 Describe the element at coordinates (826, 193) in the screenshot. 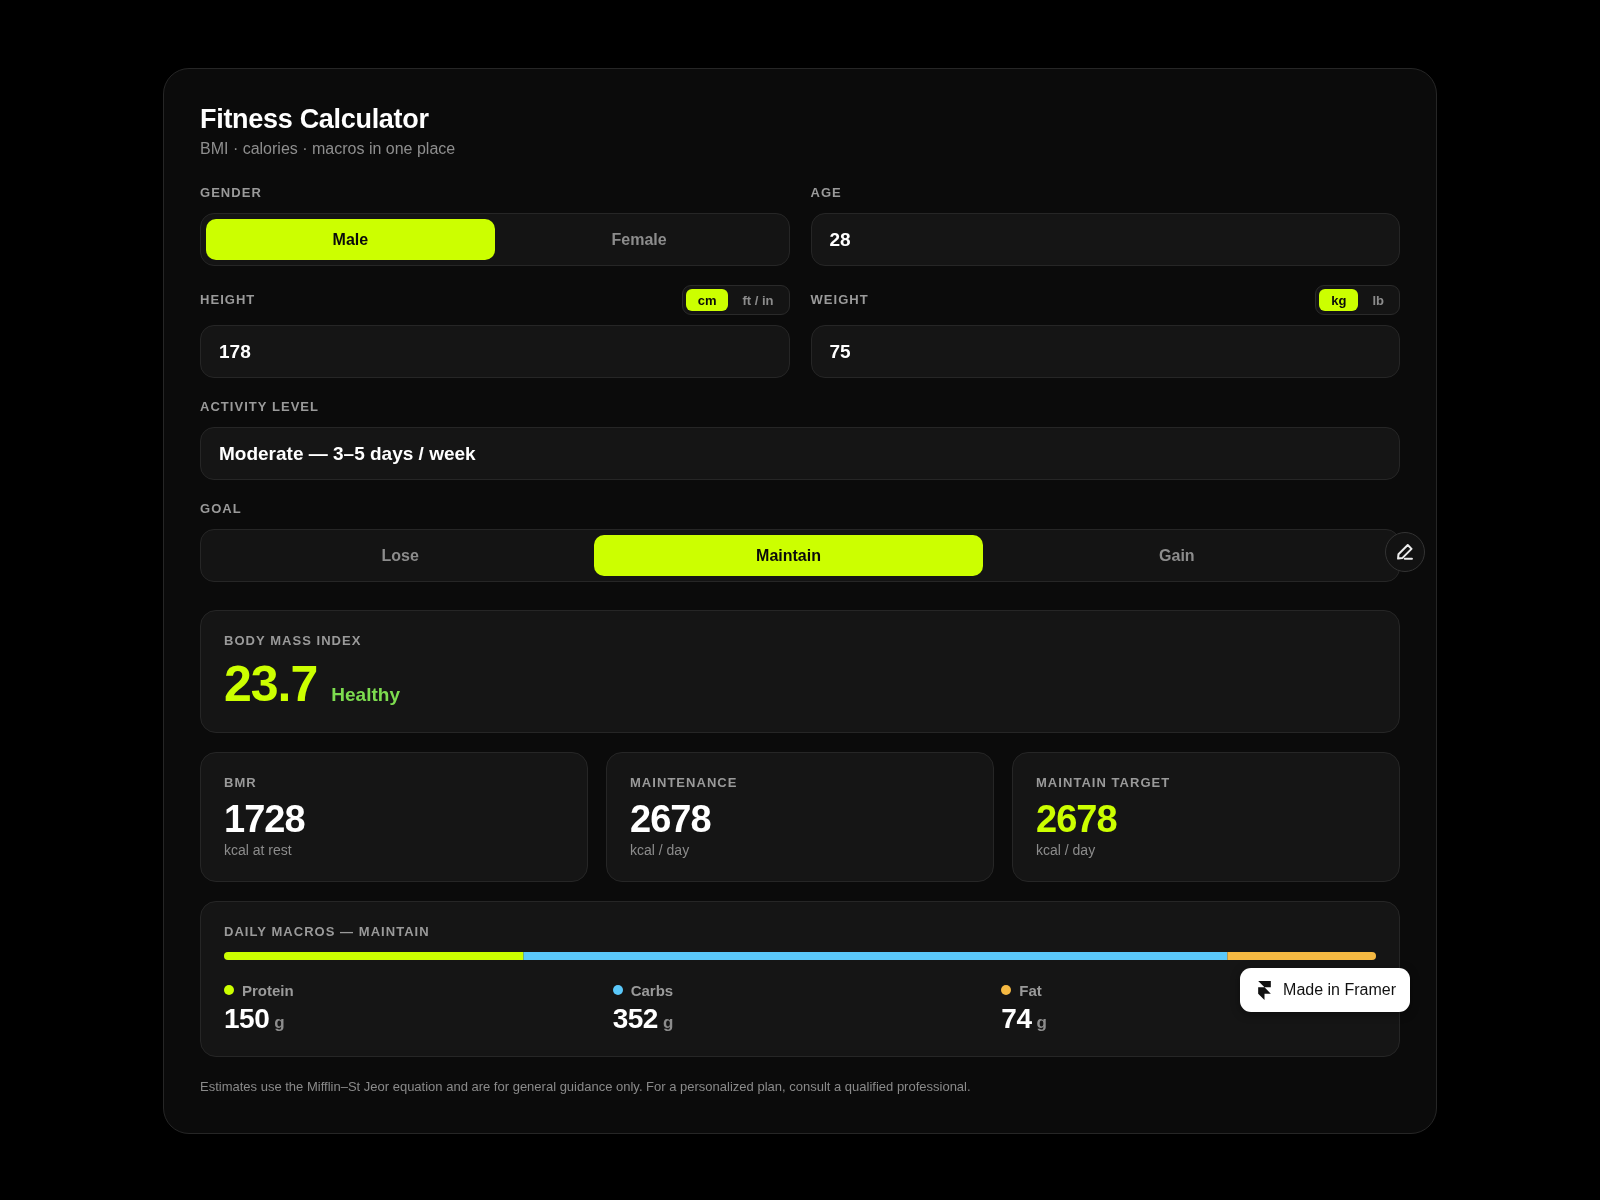

I see `field-label: AGE` at that location.